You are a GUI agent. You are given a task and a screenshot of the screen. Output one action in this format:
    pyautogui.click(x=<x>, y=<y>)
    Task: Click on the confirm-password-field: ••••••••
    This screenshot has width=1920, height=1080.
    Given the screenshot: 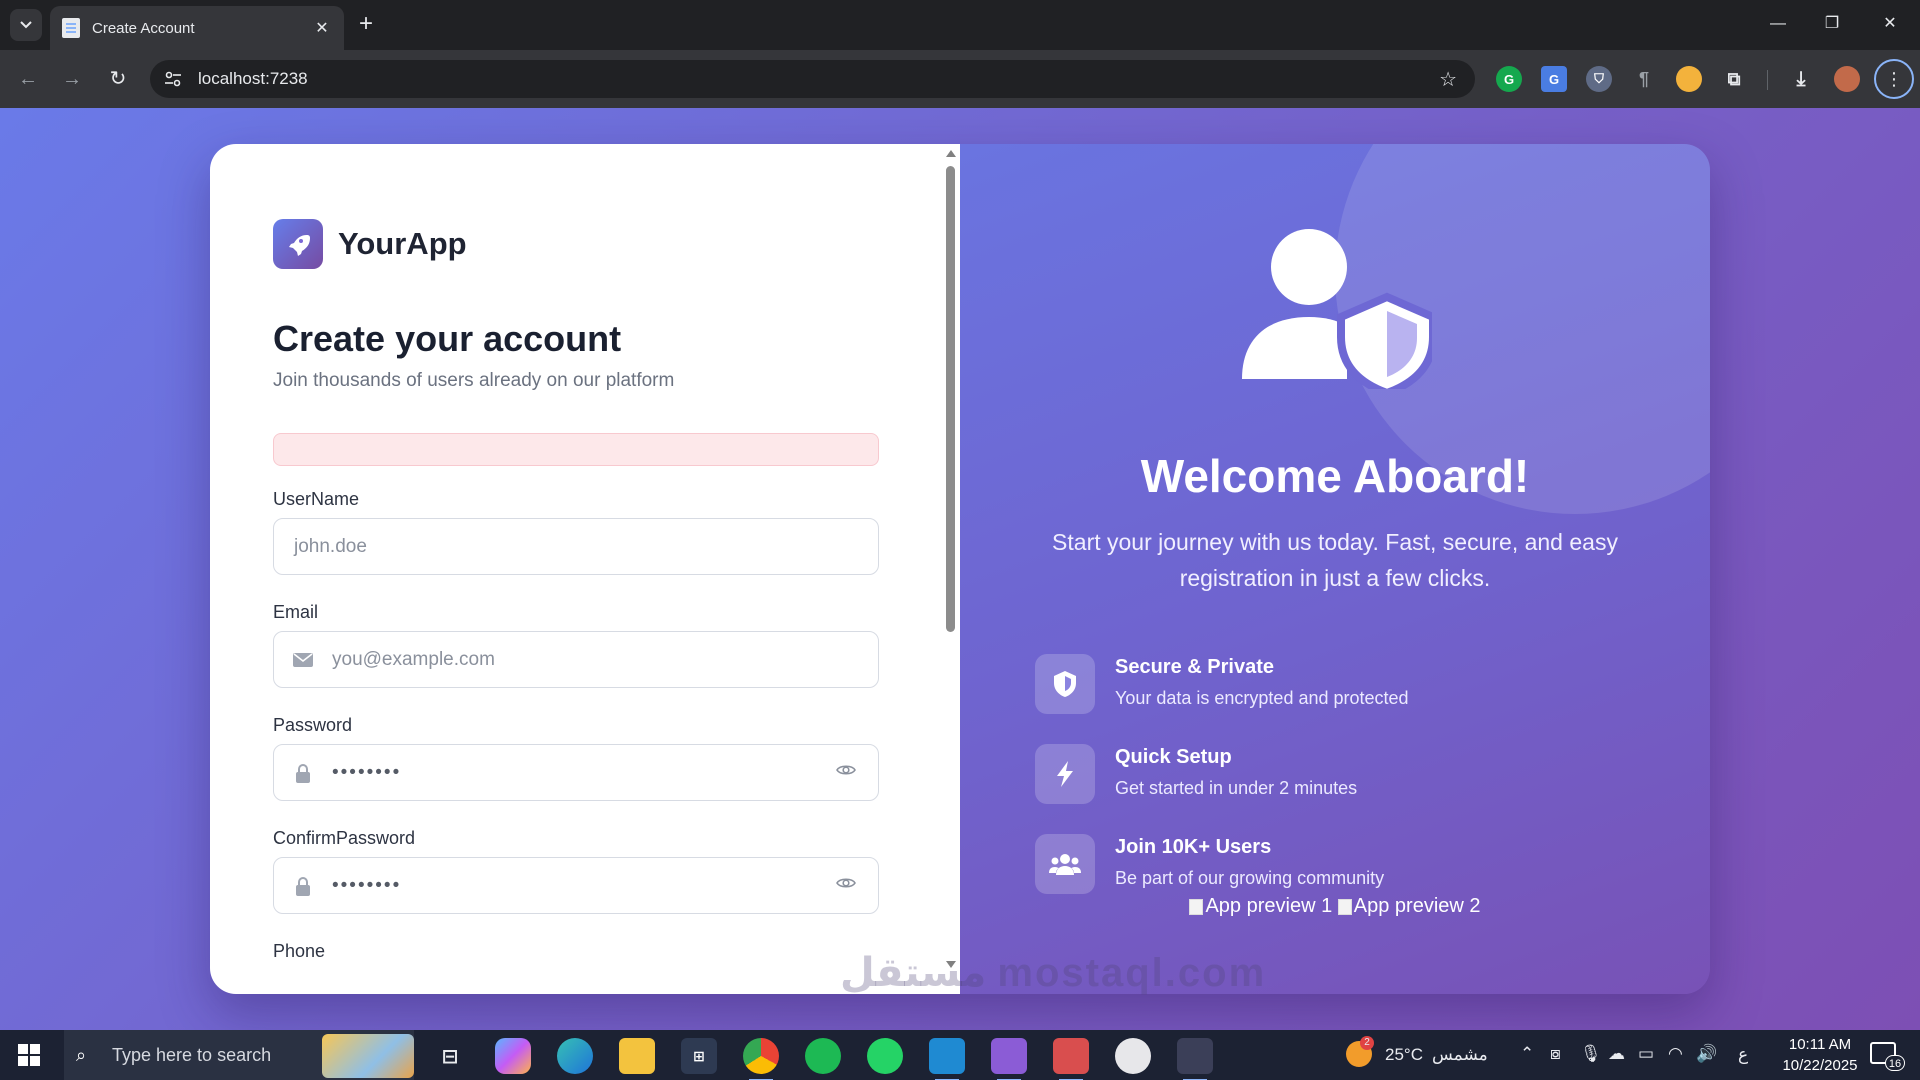 What is the action you would take?
    pyautogui.click(x=576, y=885)
    